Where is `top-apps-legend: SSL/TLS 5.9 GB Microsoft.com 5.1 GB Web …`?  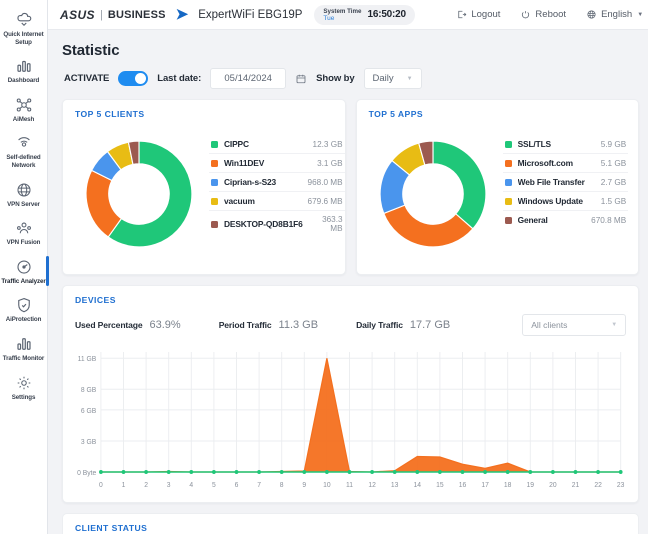 top-apps-legend: SSL/TLS 5.9 GB Microsoft.com 5.1 GB Web … is located at coordinates (565, 177).